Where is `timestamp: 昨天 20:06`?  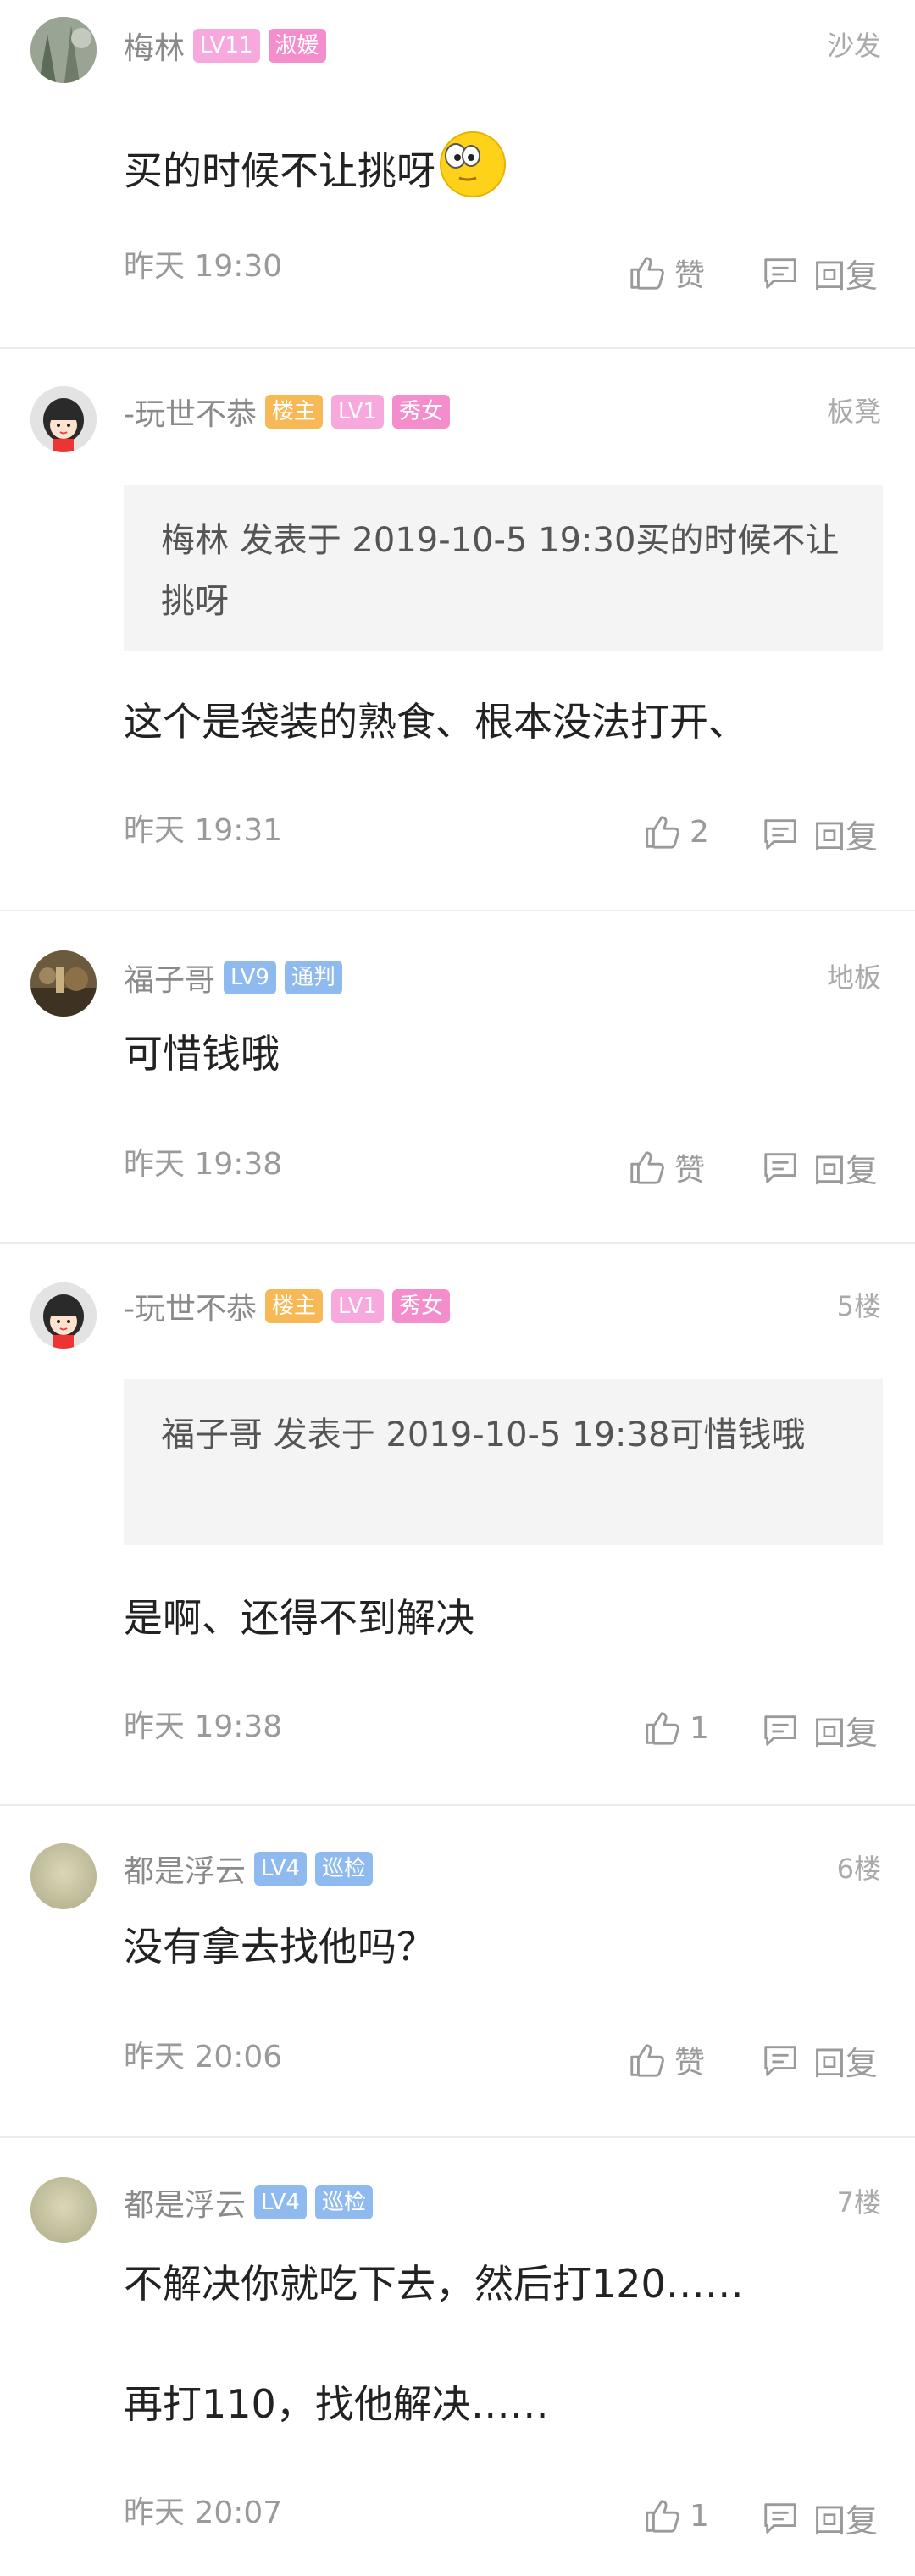 timestamp: 昨天 20:06 is located at coordinates (203, 2057).